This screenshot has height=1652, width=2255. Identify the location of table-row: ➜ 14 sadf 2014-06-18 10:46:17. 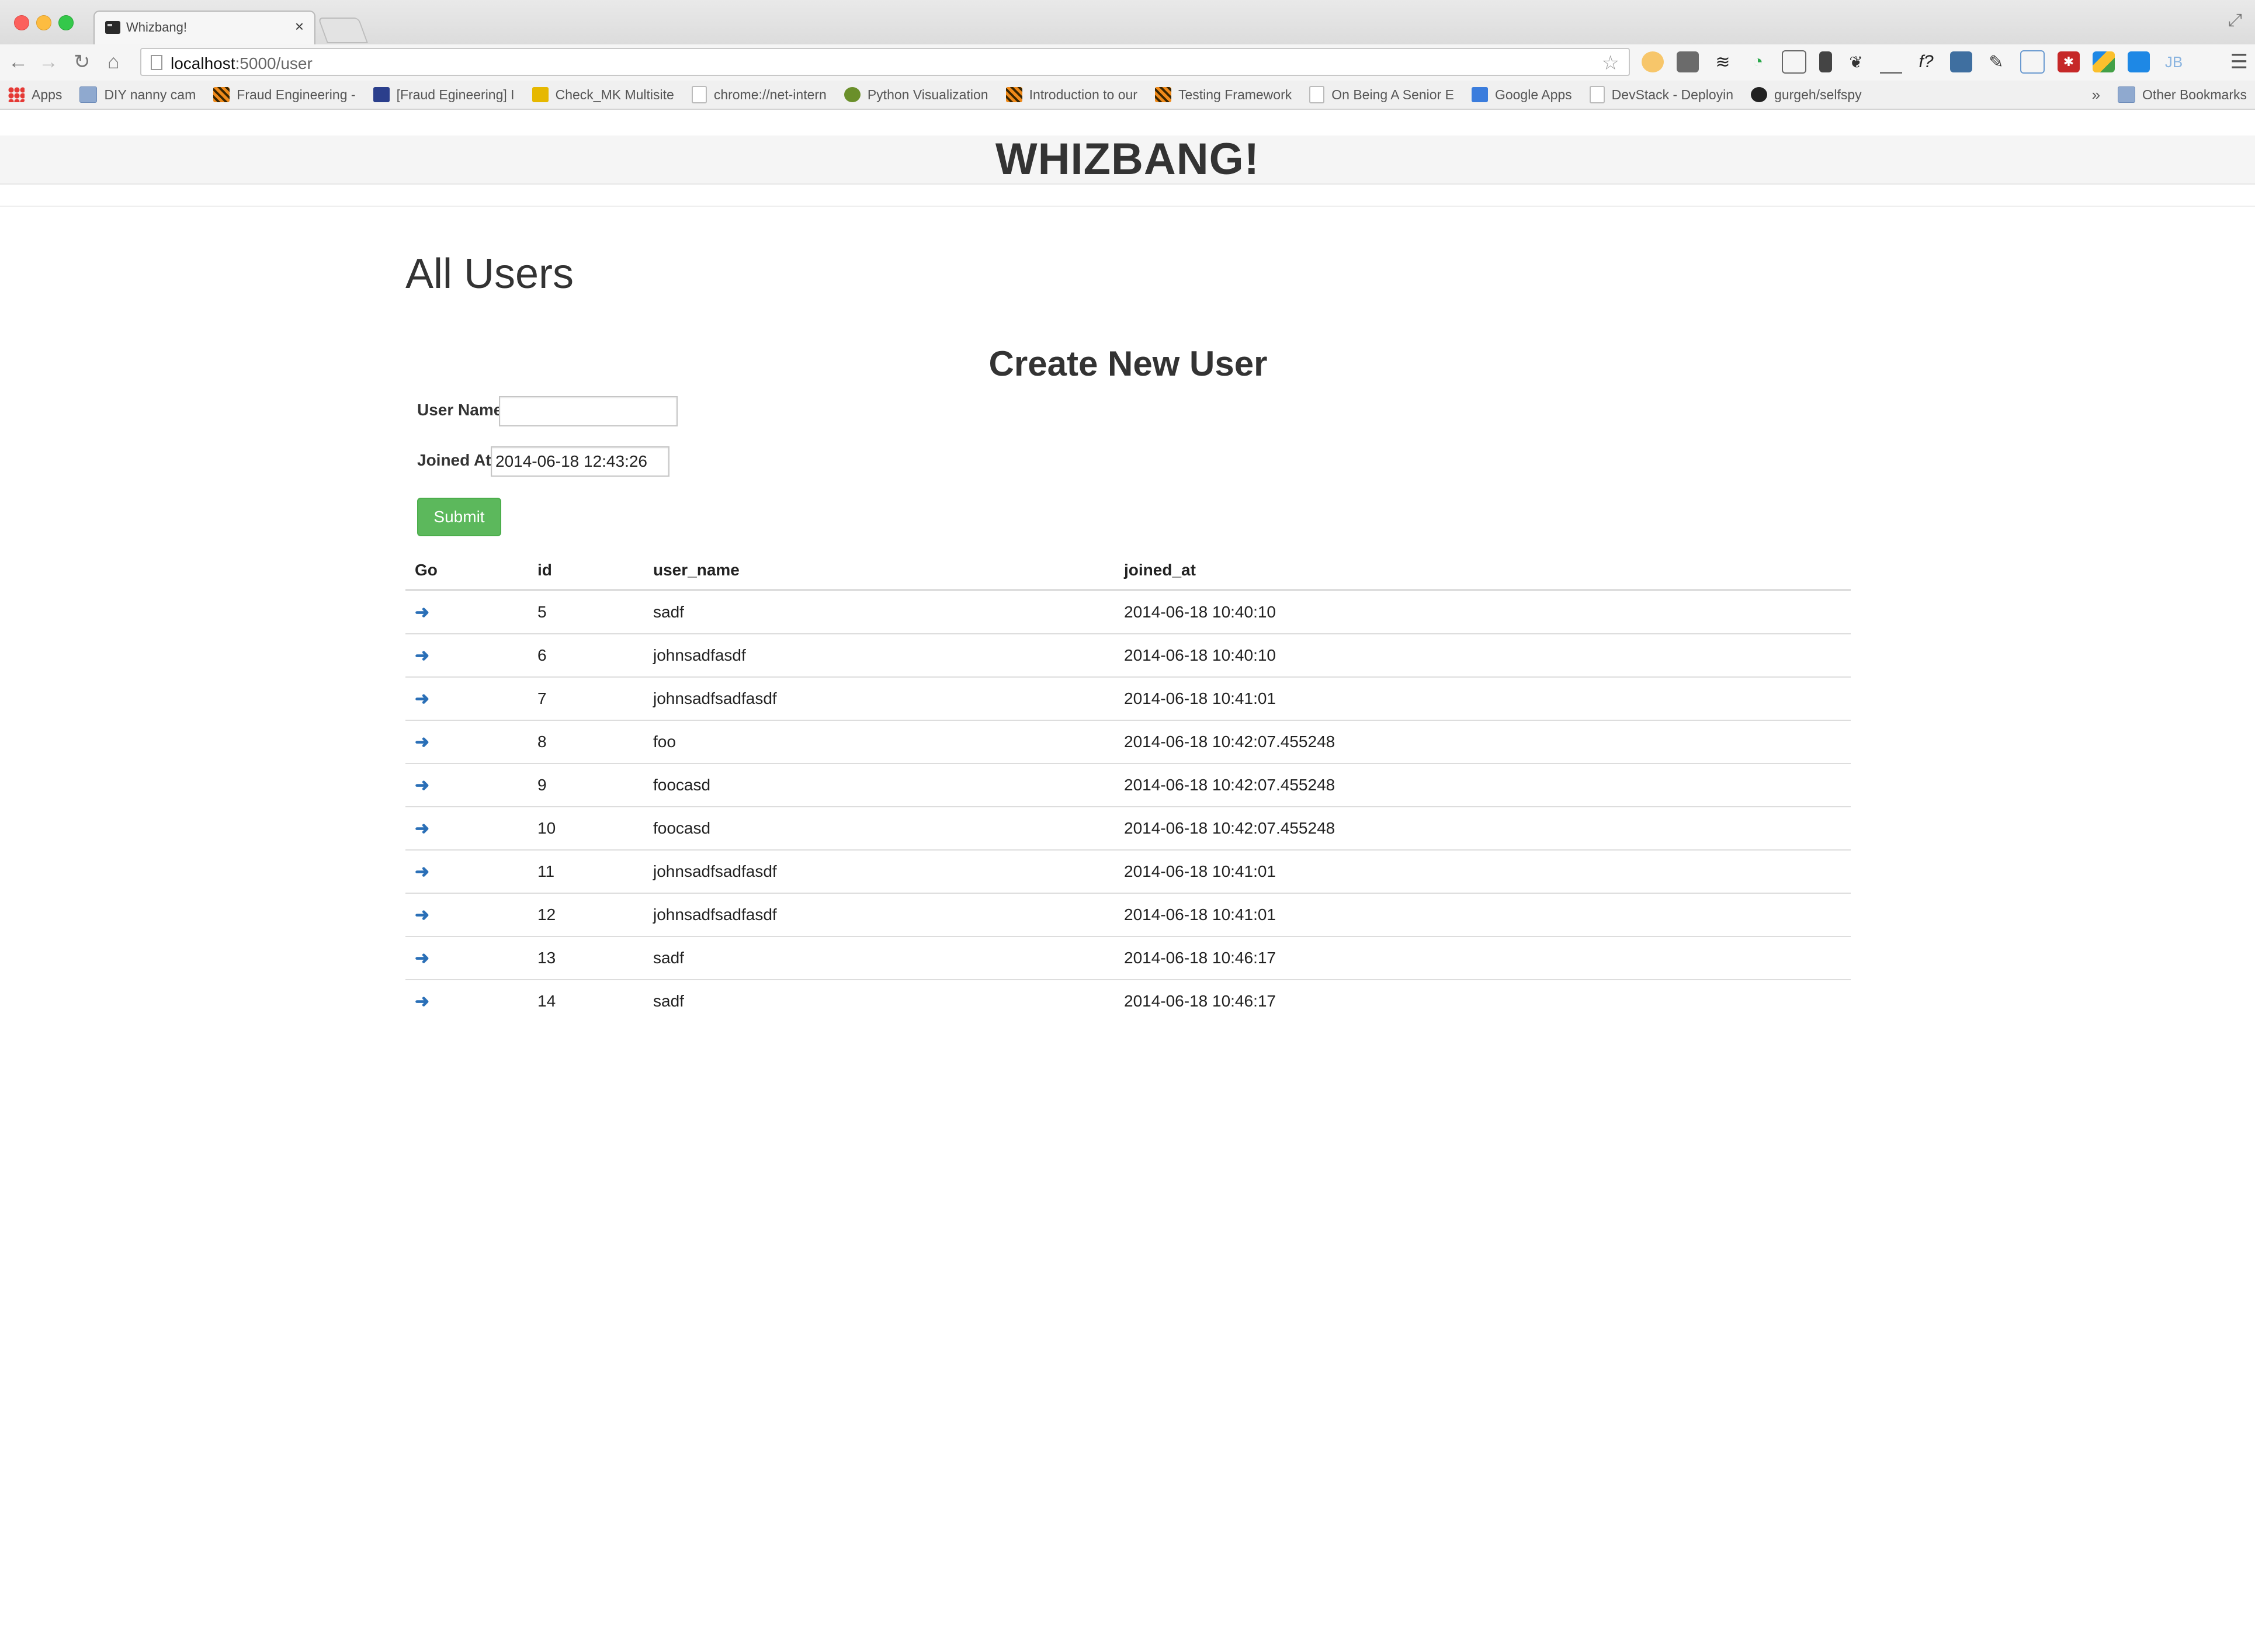
(1128, 1000).